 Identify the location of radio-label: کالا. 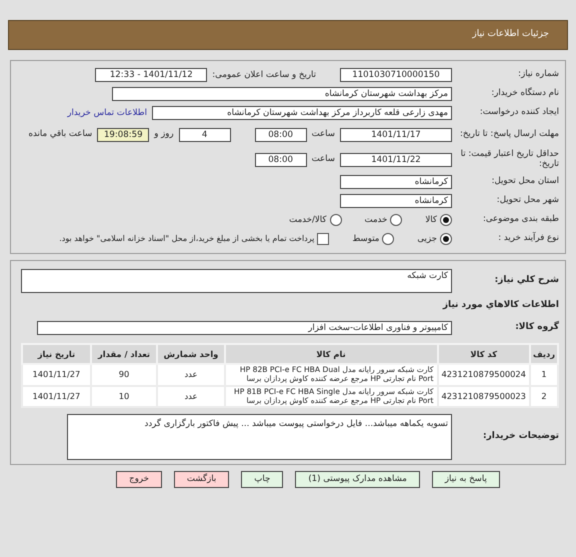
(431, 220).